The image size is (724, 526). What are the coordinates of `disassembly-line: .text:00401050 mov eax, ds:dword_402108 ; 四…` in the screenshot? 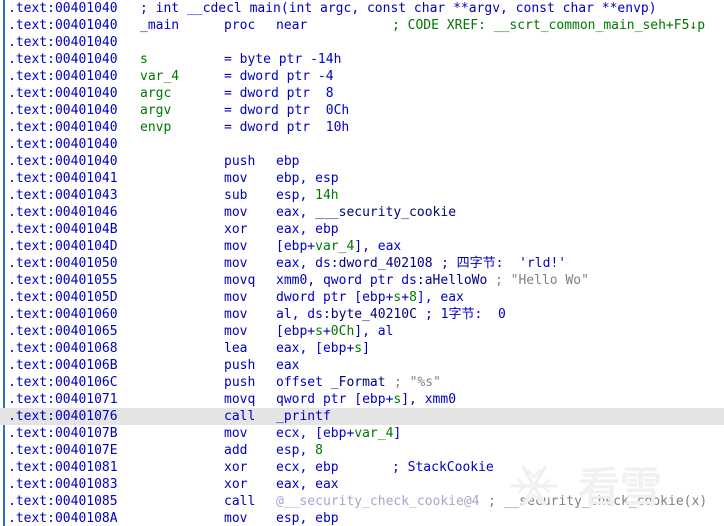 It's located at (362, 263).